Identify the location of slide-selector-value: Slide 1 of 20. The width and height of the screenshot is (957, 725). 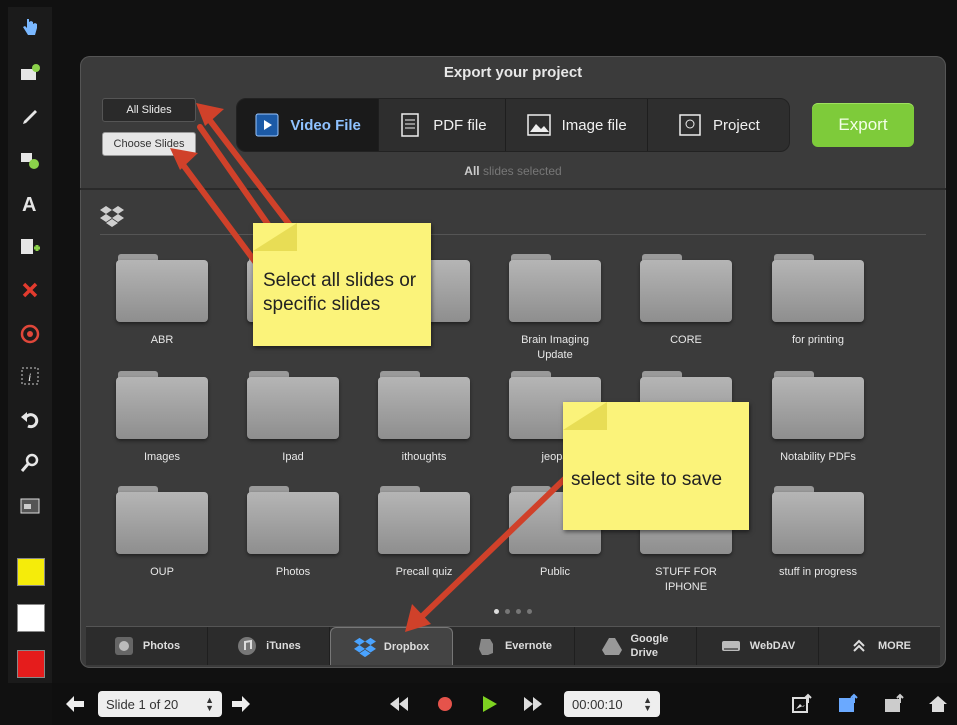
(142, 704).